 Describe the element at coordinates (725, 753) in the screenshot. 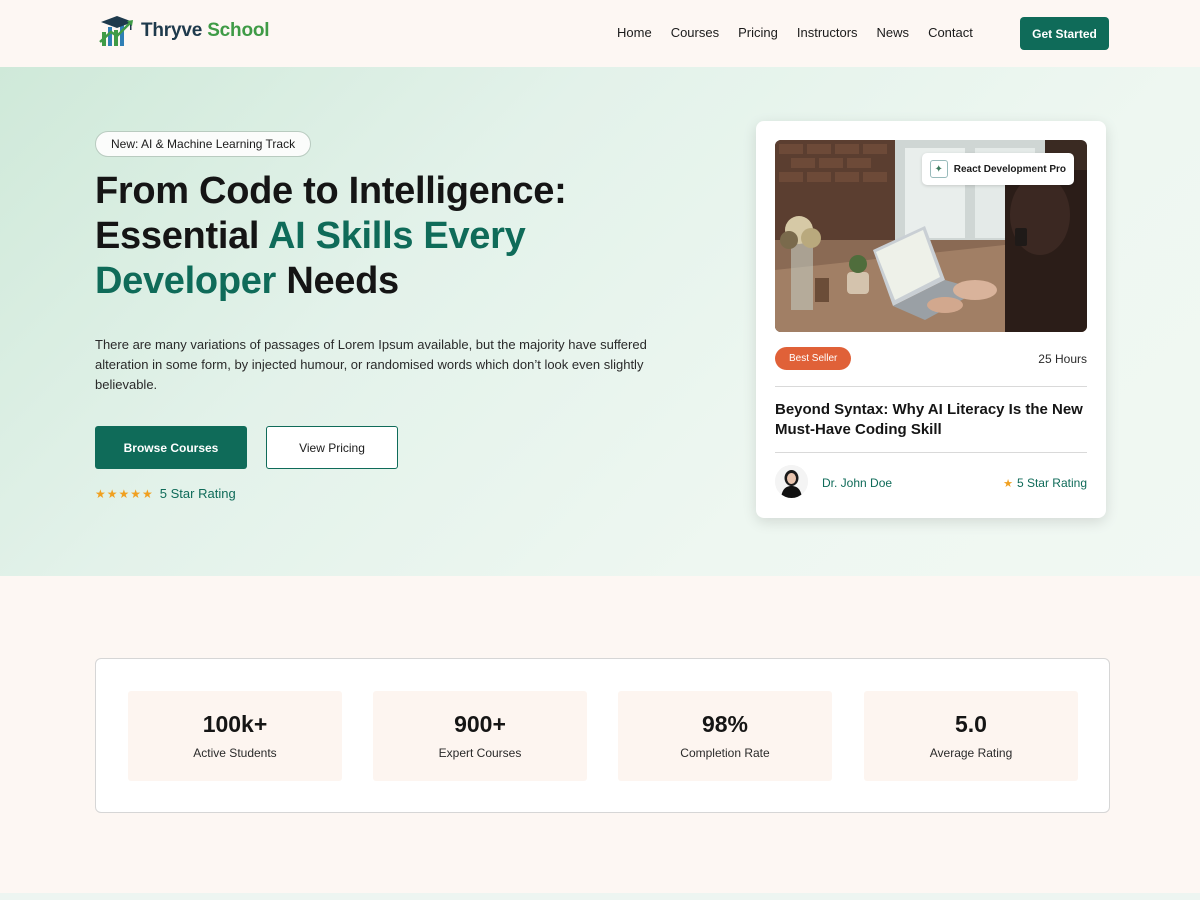

I see `stat-label: Completion Rate` at that location.